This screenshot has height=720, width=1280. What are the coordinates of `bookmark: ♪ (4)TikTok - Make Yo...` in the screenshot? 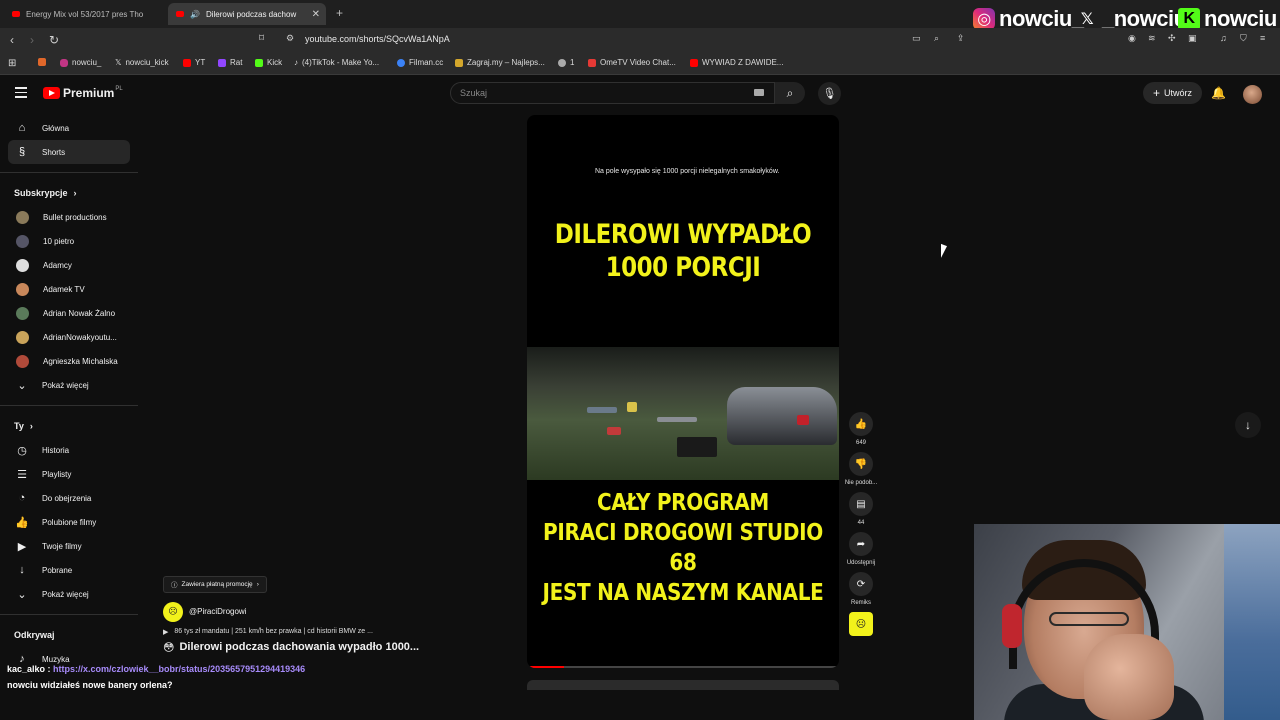 It's located at (336, 62).